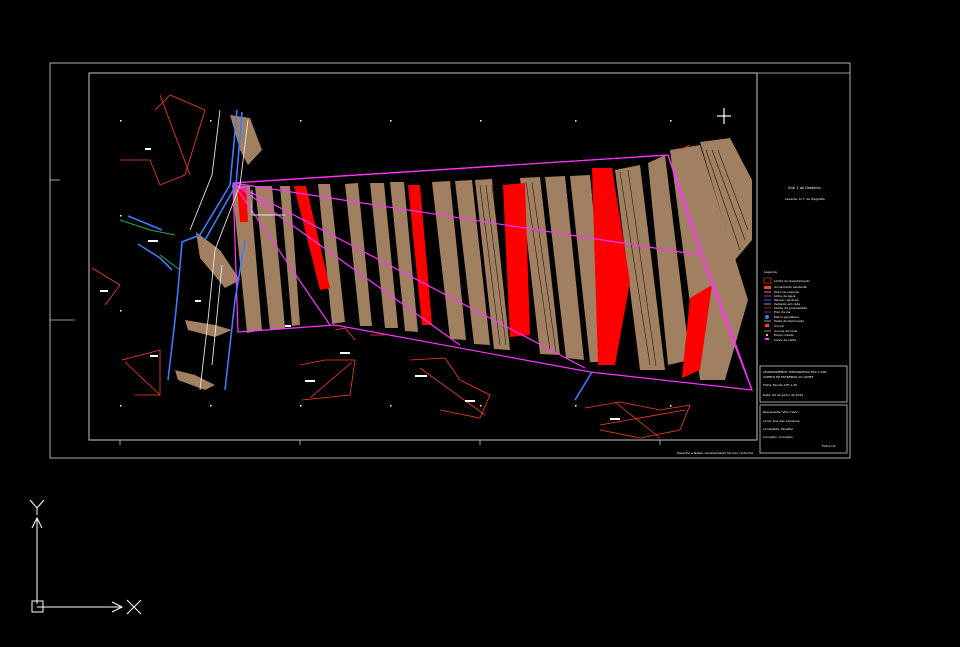 The height and width of the screenshot is (647, 960). Describe the element at coordinates (85, 557) in the screenshot. I see `ucs-icon` at that location.